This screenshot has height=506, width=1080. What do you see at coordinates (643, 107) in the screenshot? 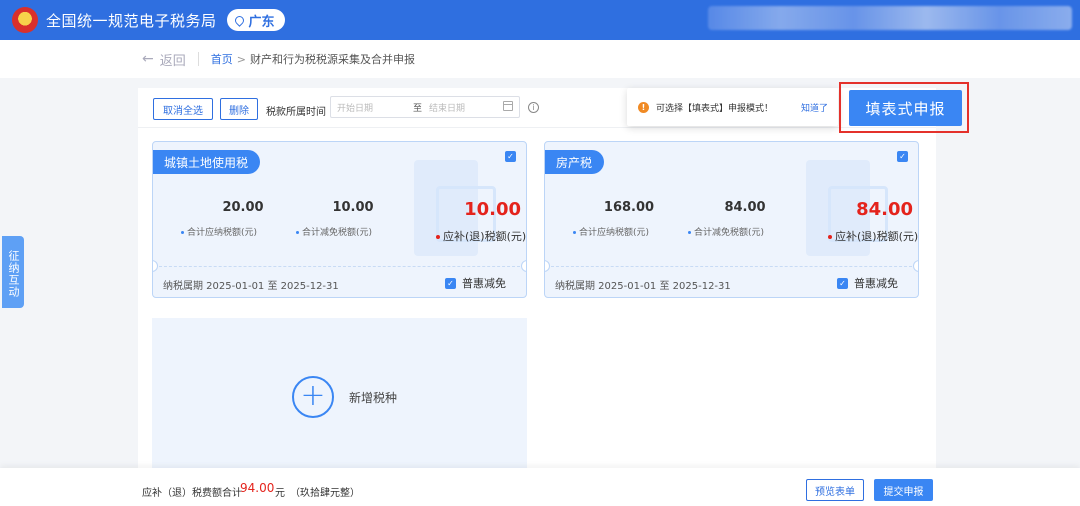
I see `exclamation-icon: !` at bounding box center [643, 107].